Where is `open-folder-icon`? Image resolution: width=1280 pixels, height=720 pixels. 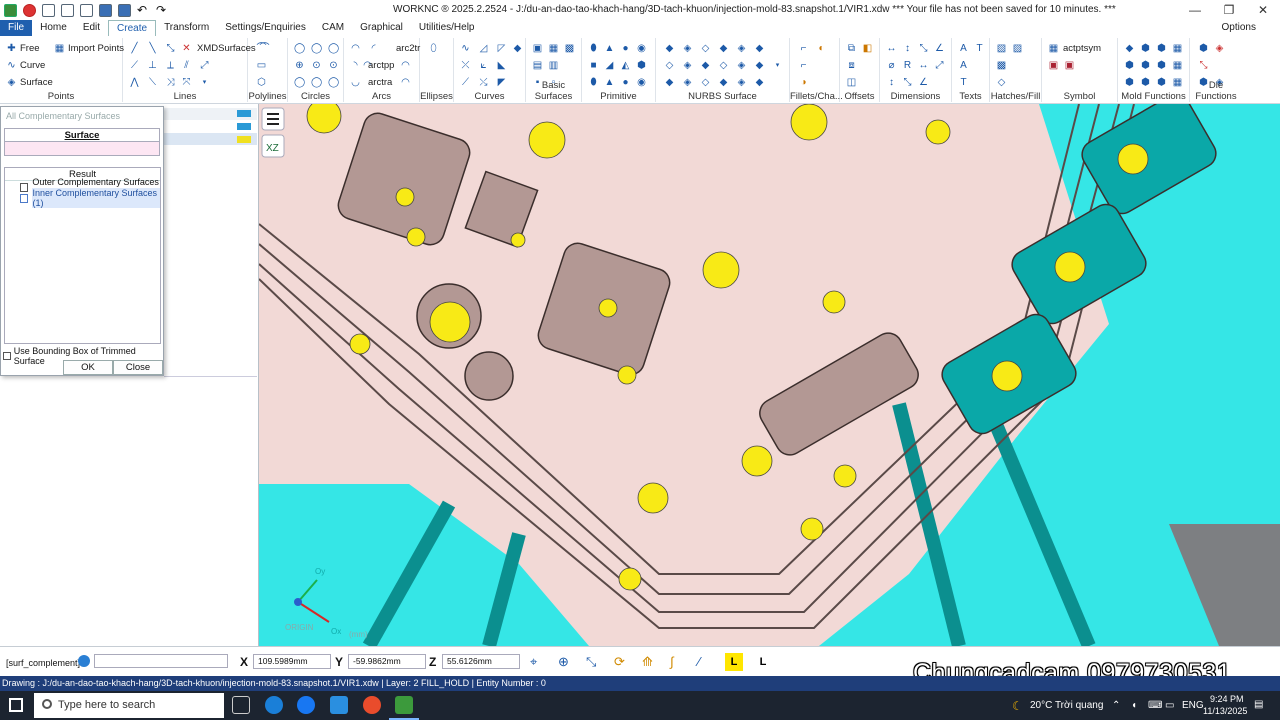 open-folder-icon is located at coordinates (67, 10).